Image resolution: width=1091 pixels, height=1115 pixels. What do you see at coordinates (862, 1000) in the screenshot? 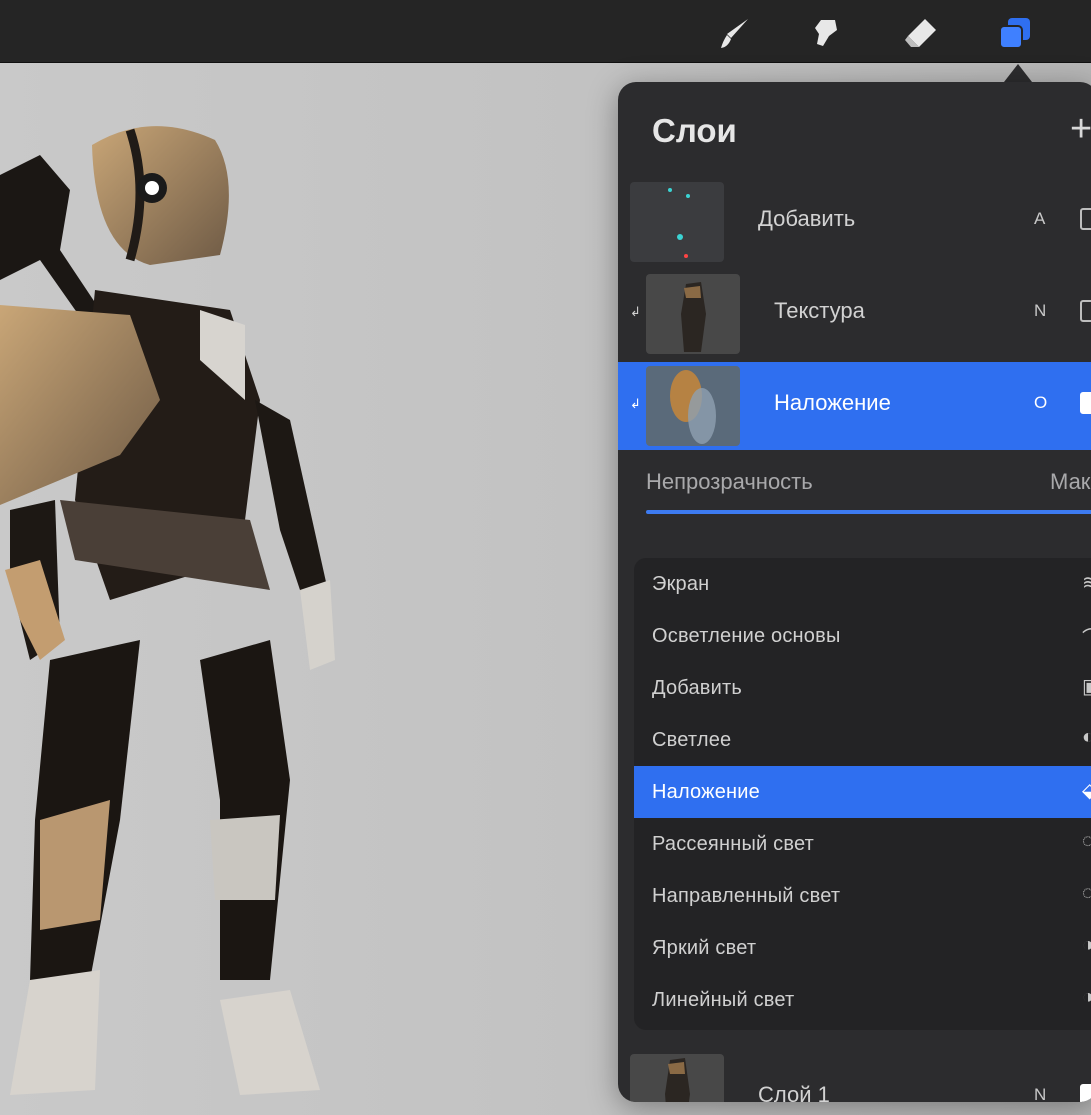
I see `blend-mode-item: Линейный свет ◑` at bounding box center [862, 1000].